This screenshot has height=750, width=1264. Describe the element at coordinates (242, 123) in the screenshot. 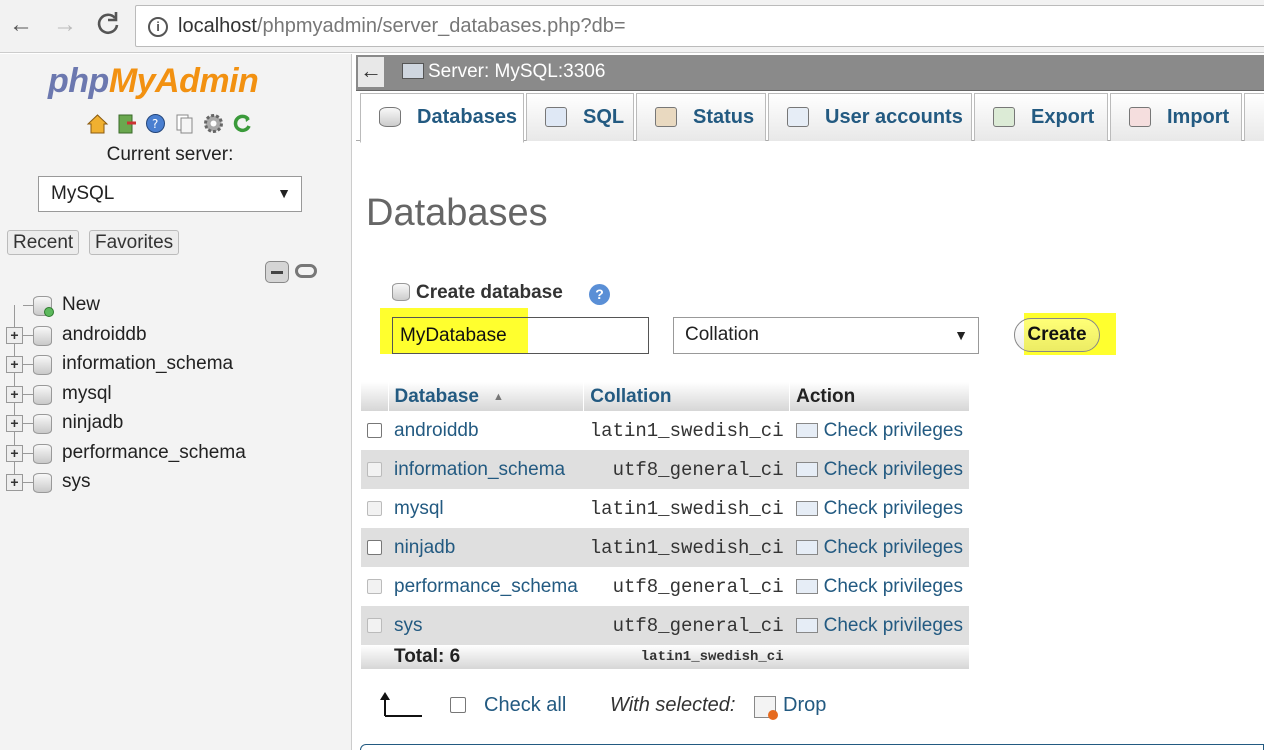

I see `refresh-icon` at that location.